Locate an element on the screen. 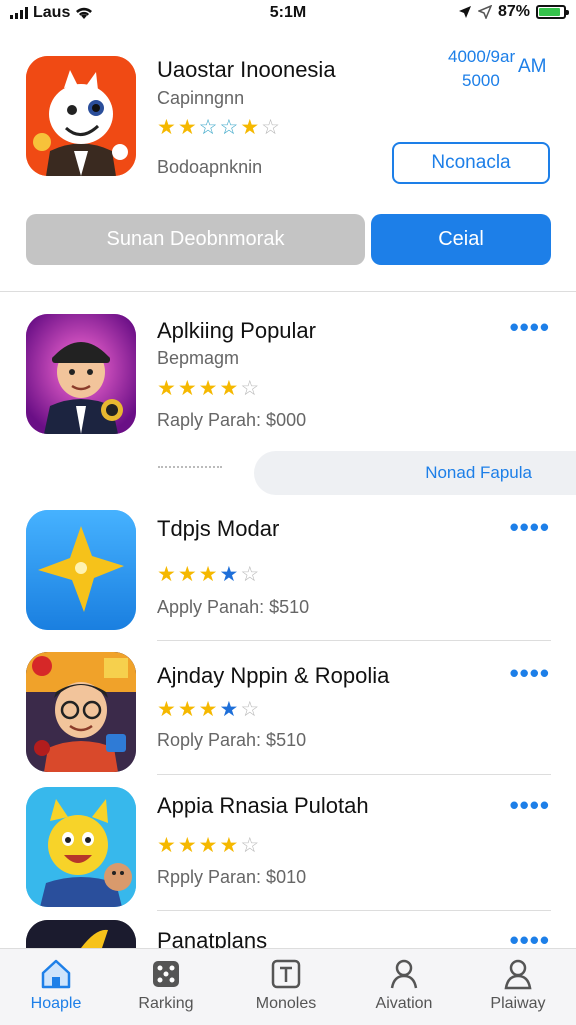 The width and height of the screenshot is (576, 1025). tab-plaiway: Plaiway is located at coordinates (518, 985).